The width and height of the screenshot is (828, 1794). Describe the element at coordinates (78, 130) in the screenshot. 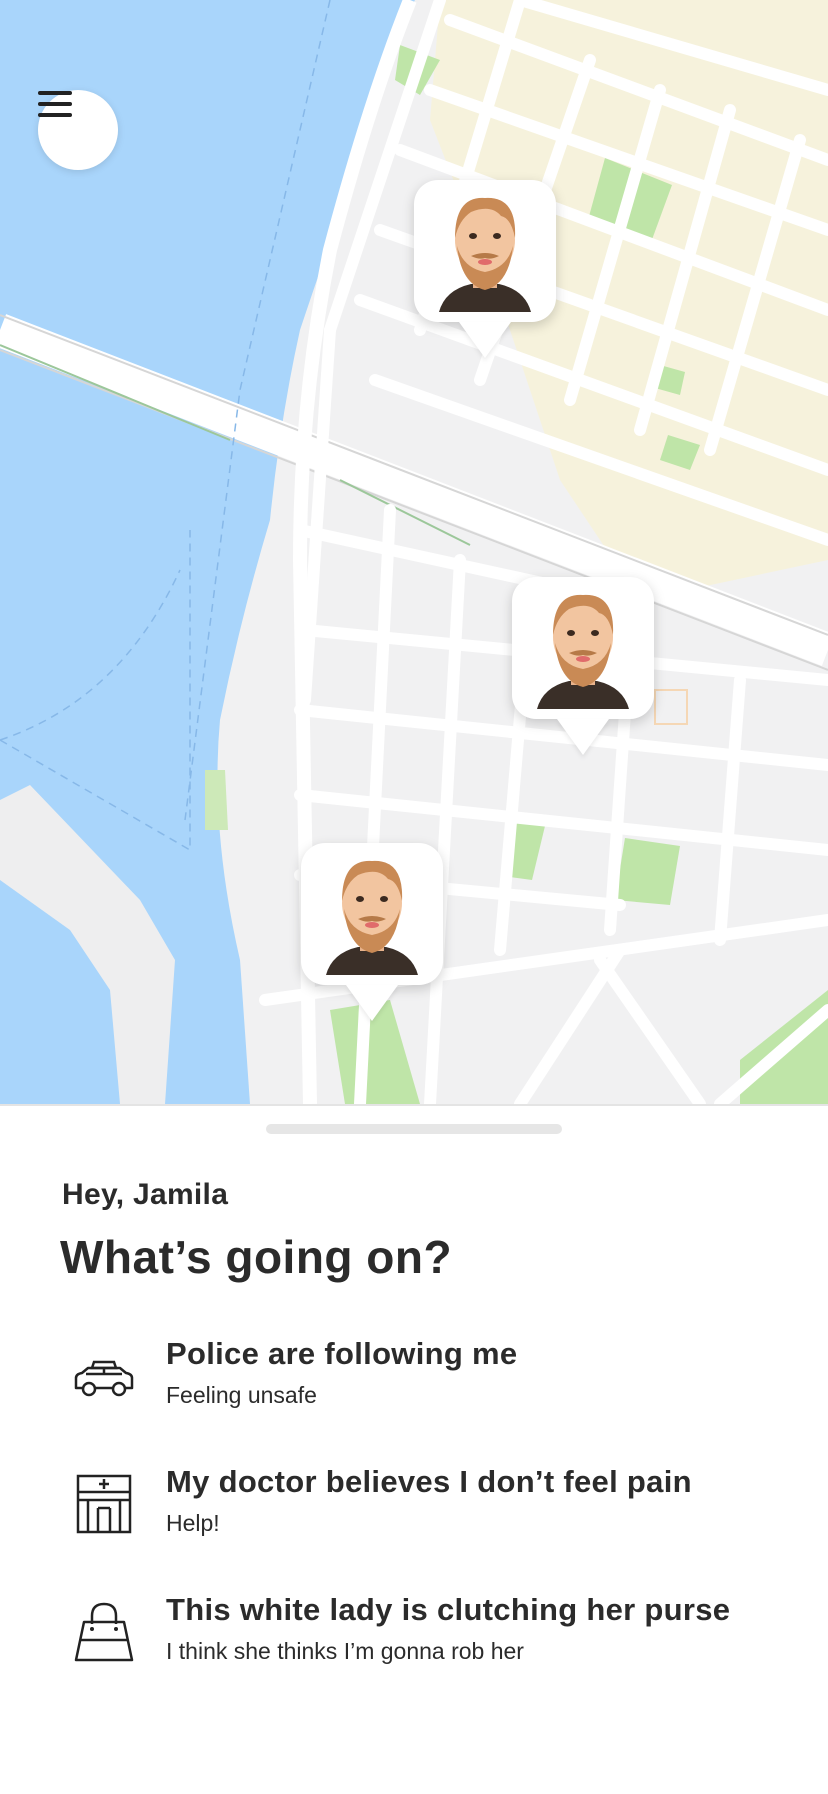

I see `menu-button` at that location.